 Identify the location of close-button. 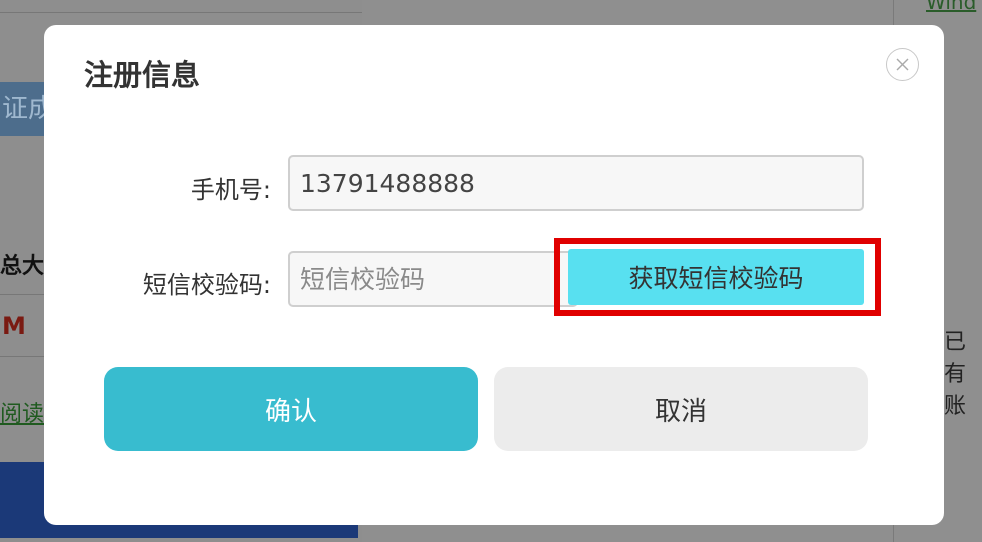
(902, 64).